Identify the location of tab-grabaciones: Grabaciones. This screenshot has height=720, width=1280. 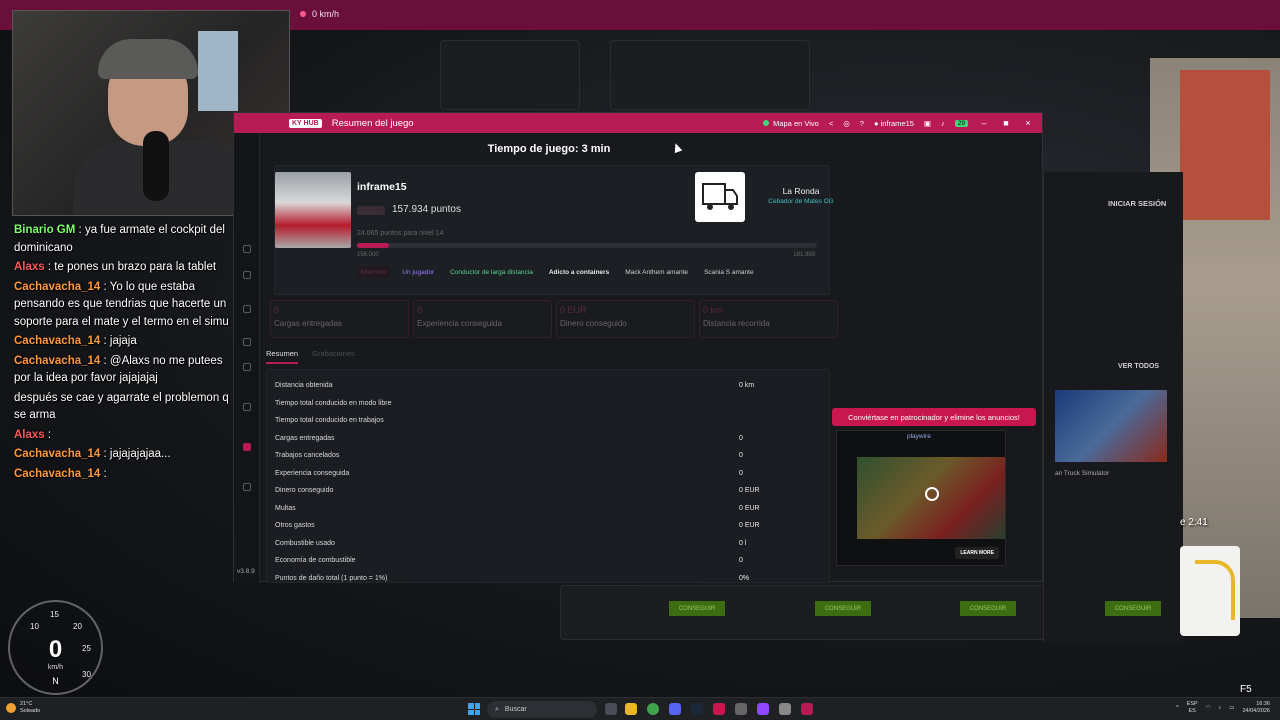
(333, 356).